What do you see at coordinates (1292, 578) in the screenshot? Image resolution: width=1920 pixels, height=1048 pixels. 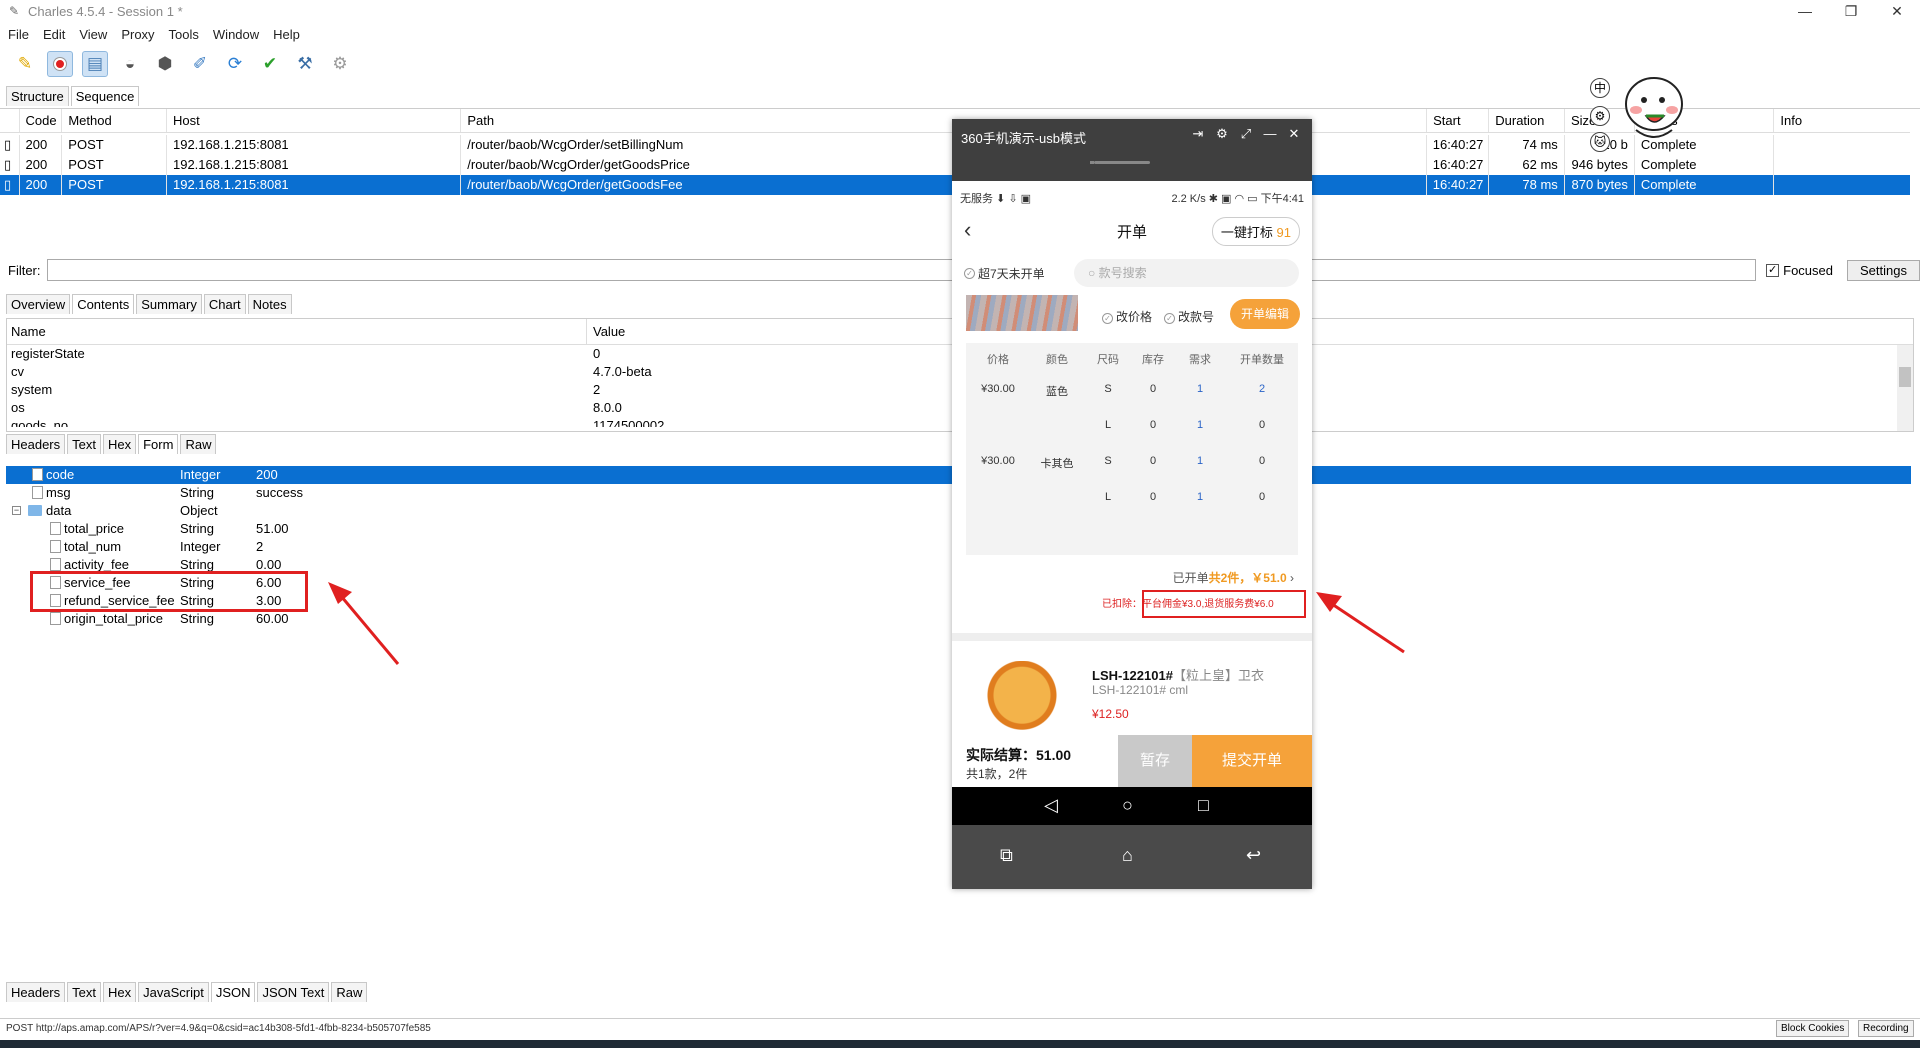 I see `chevron-right-icon: ›` at bounding box center [1292, 578].